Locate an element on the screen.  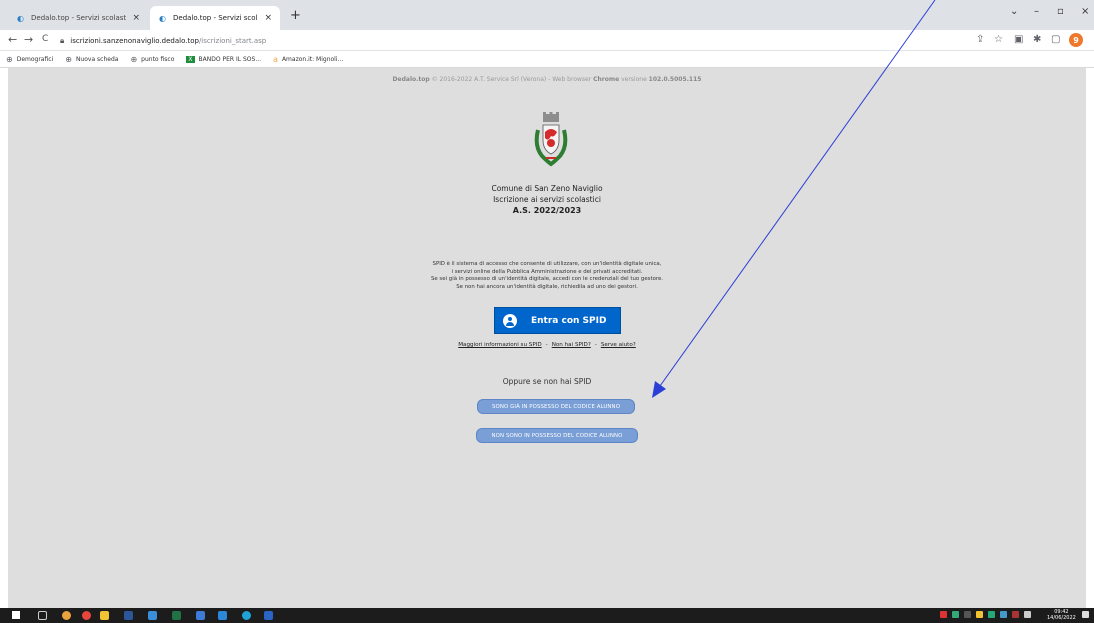
close-window-button: × is located at coordinates (1085, 11).